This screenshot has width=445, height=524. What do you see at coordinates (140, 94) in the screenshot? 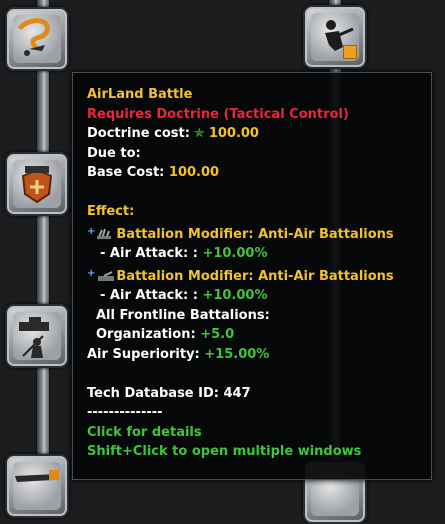
I see `tech-title: AirLand Battle` at bounding box center [140, 94].